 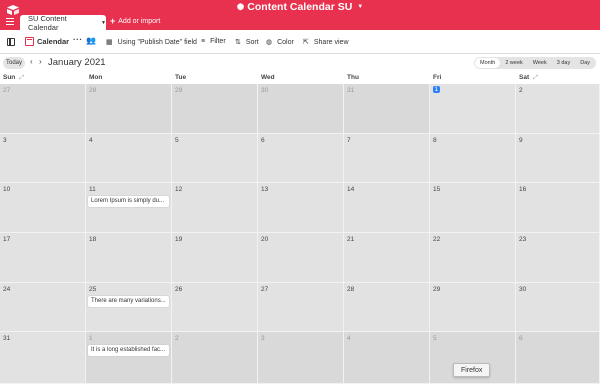 What do you see at coordinates (521, 140) in the screenshot?
I see `day-number: 9` at bounding box center [521, 140].